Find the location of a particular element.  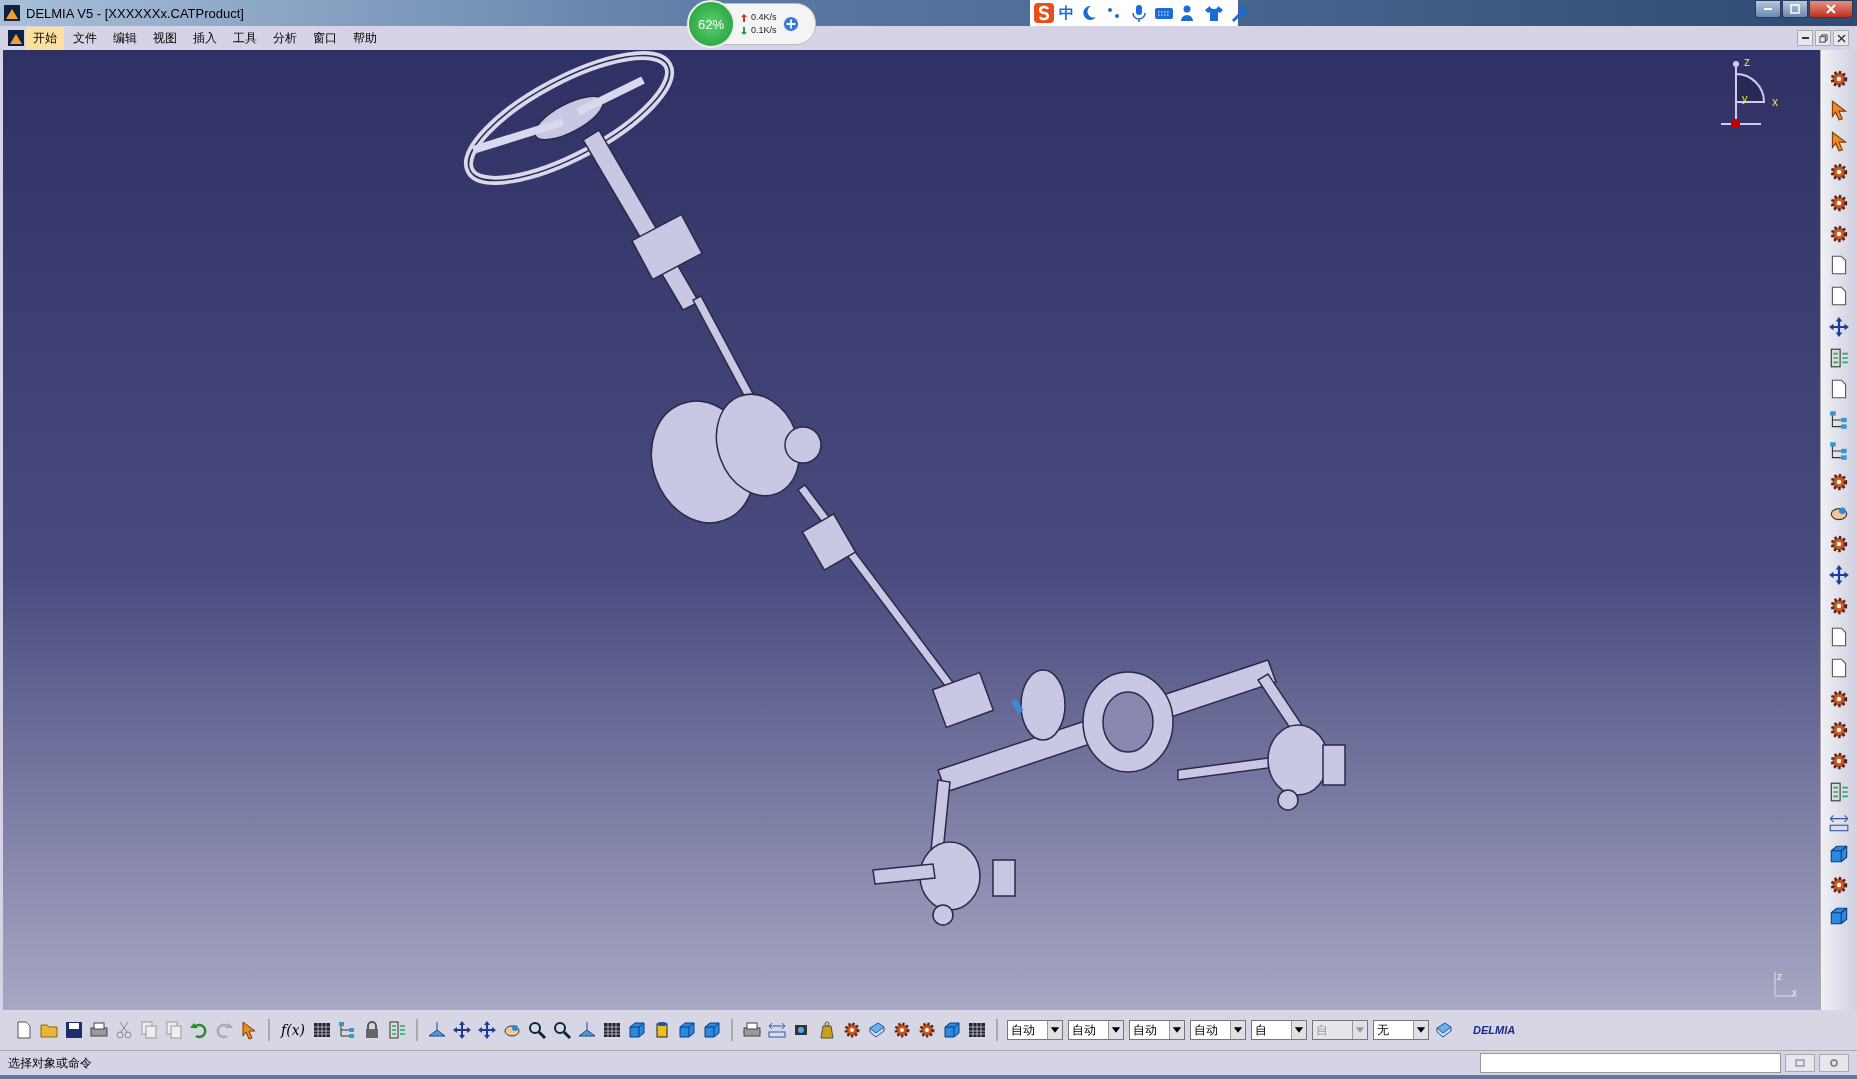

download-speed: 0.1K/s is located at coordinates (759, 30).